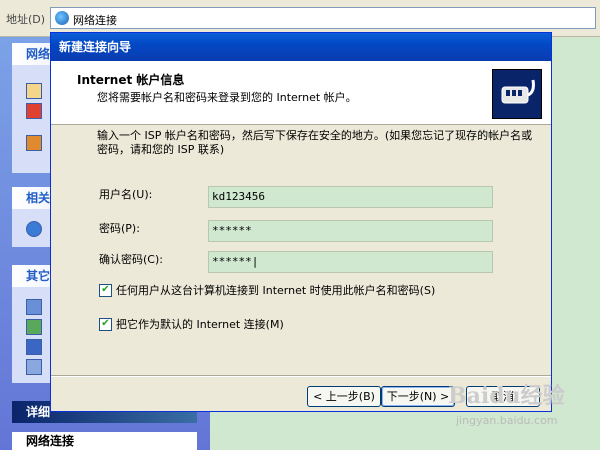  I want to click on username-field: kd123456, so click(350, 197).